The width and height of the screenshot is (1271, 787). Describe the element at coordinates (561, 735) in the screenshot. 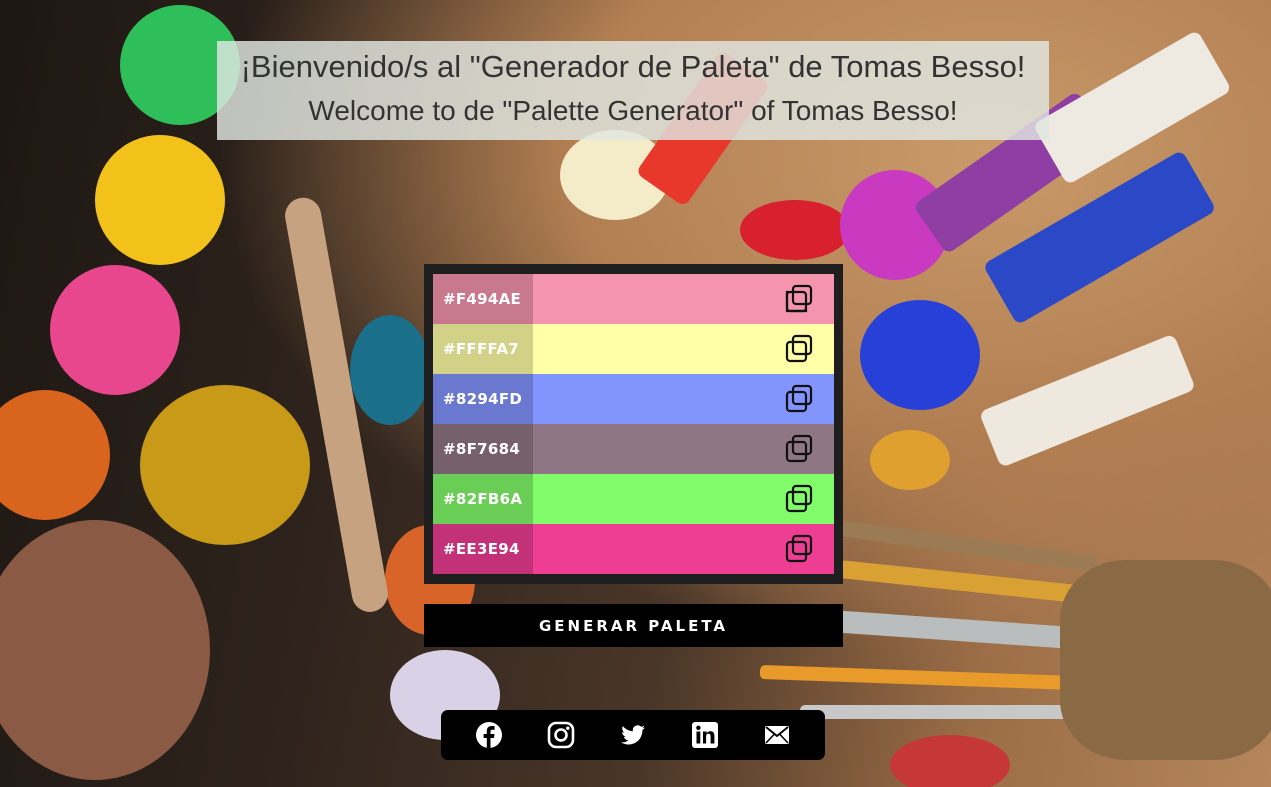

I see `instagram-icon` at that location.